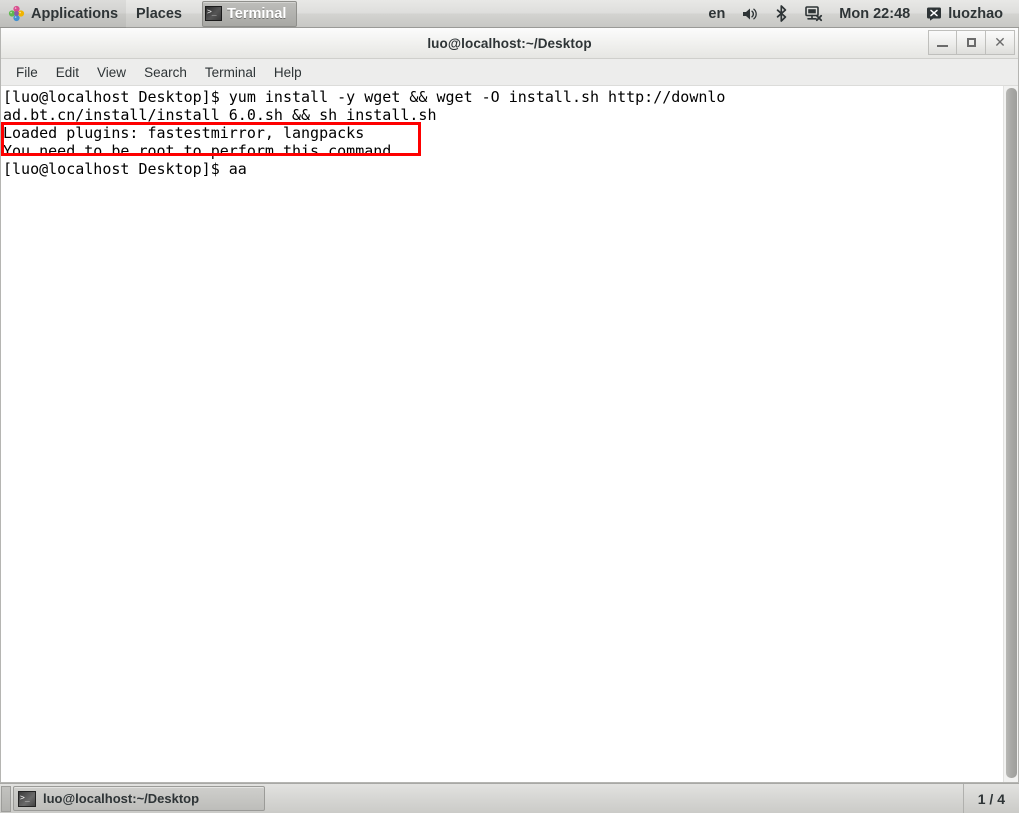  I want to click on workspace-indicator-label: 1 / 4, so click(991, 798).